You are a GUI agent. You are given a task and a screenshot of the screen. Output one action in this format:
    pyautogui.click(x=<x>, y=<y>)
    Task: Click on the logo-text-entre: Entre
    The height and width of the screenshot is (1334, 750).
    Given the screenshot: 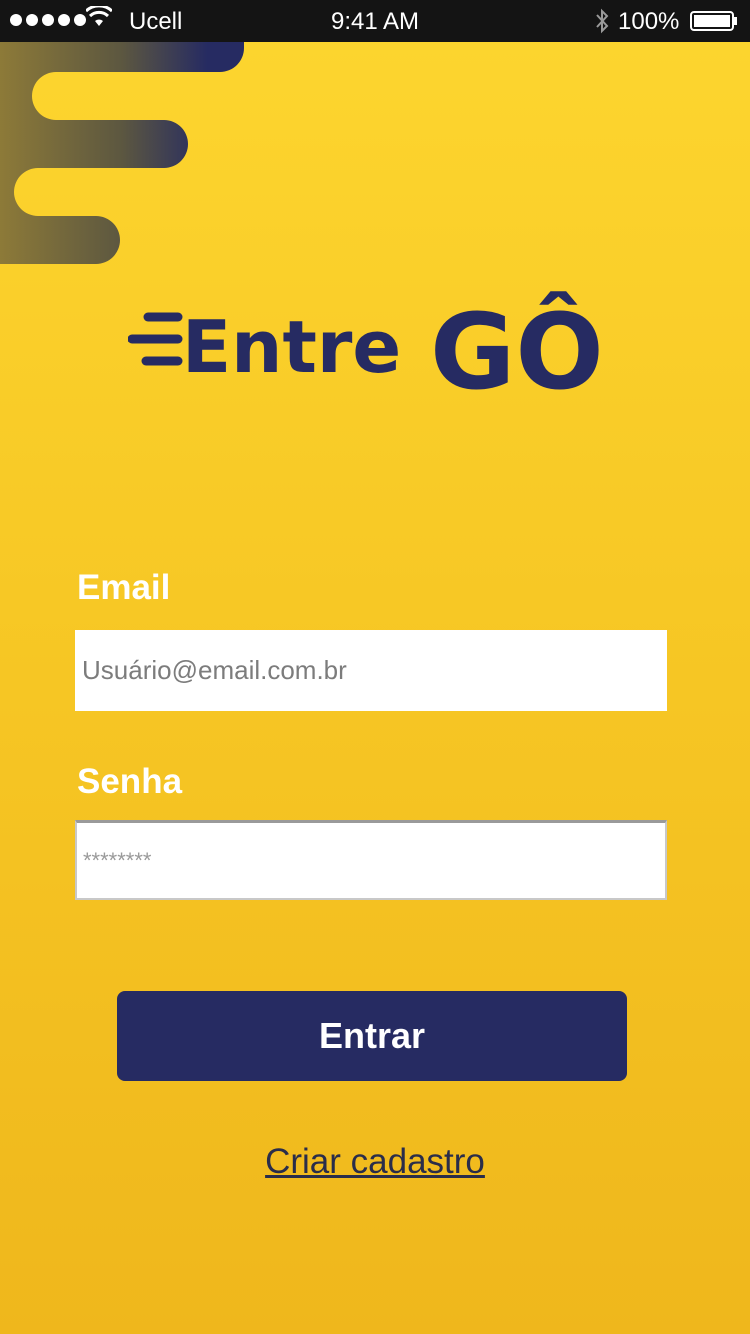 What is the action you would take?
    pyautogui.click(x=291, y=347)
    